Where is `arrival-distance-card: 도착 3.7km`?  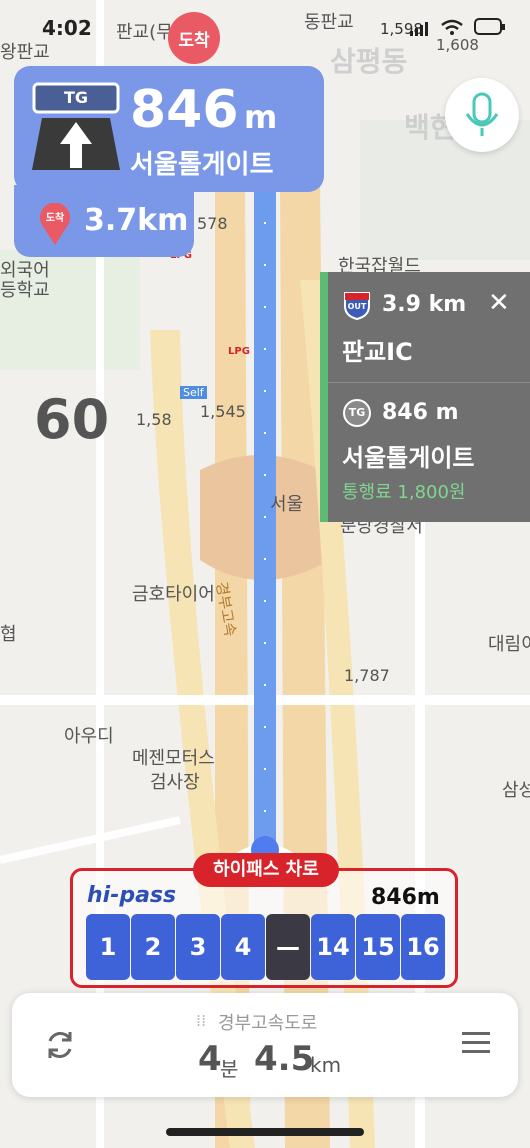 arrival-distance-card: 도착 3.7km is located at coordinates (104, 221).